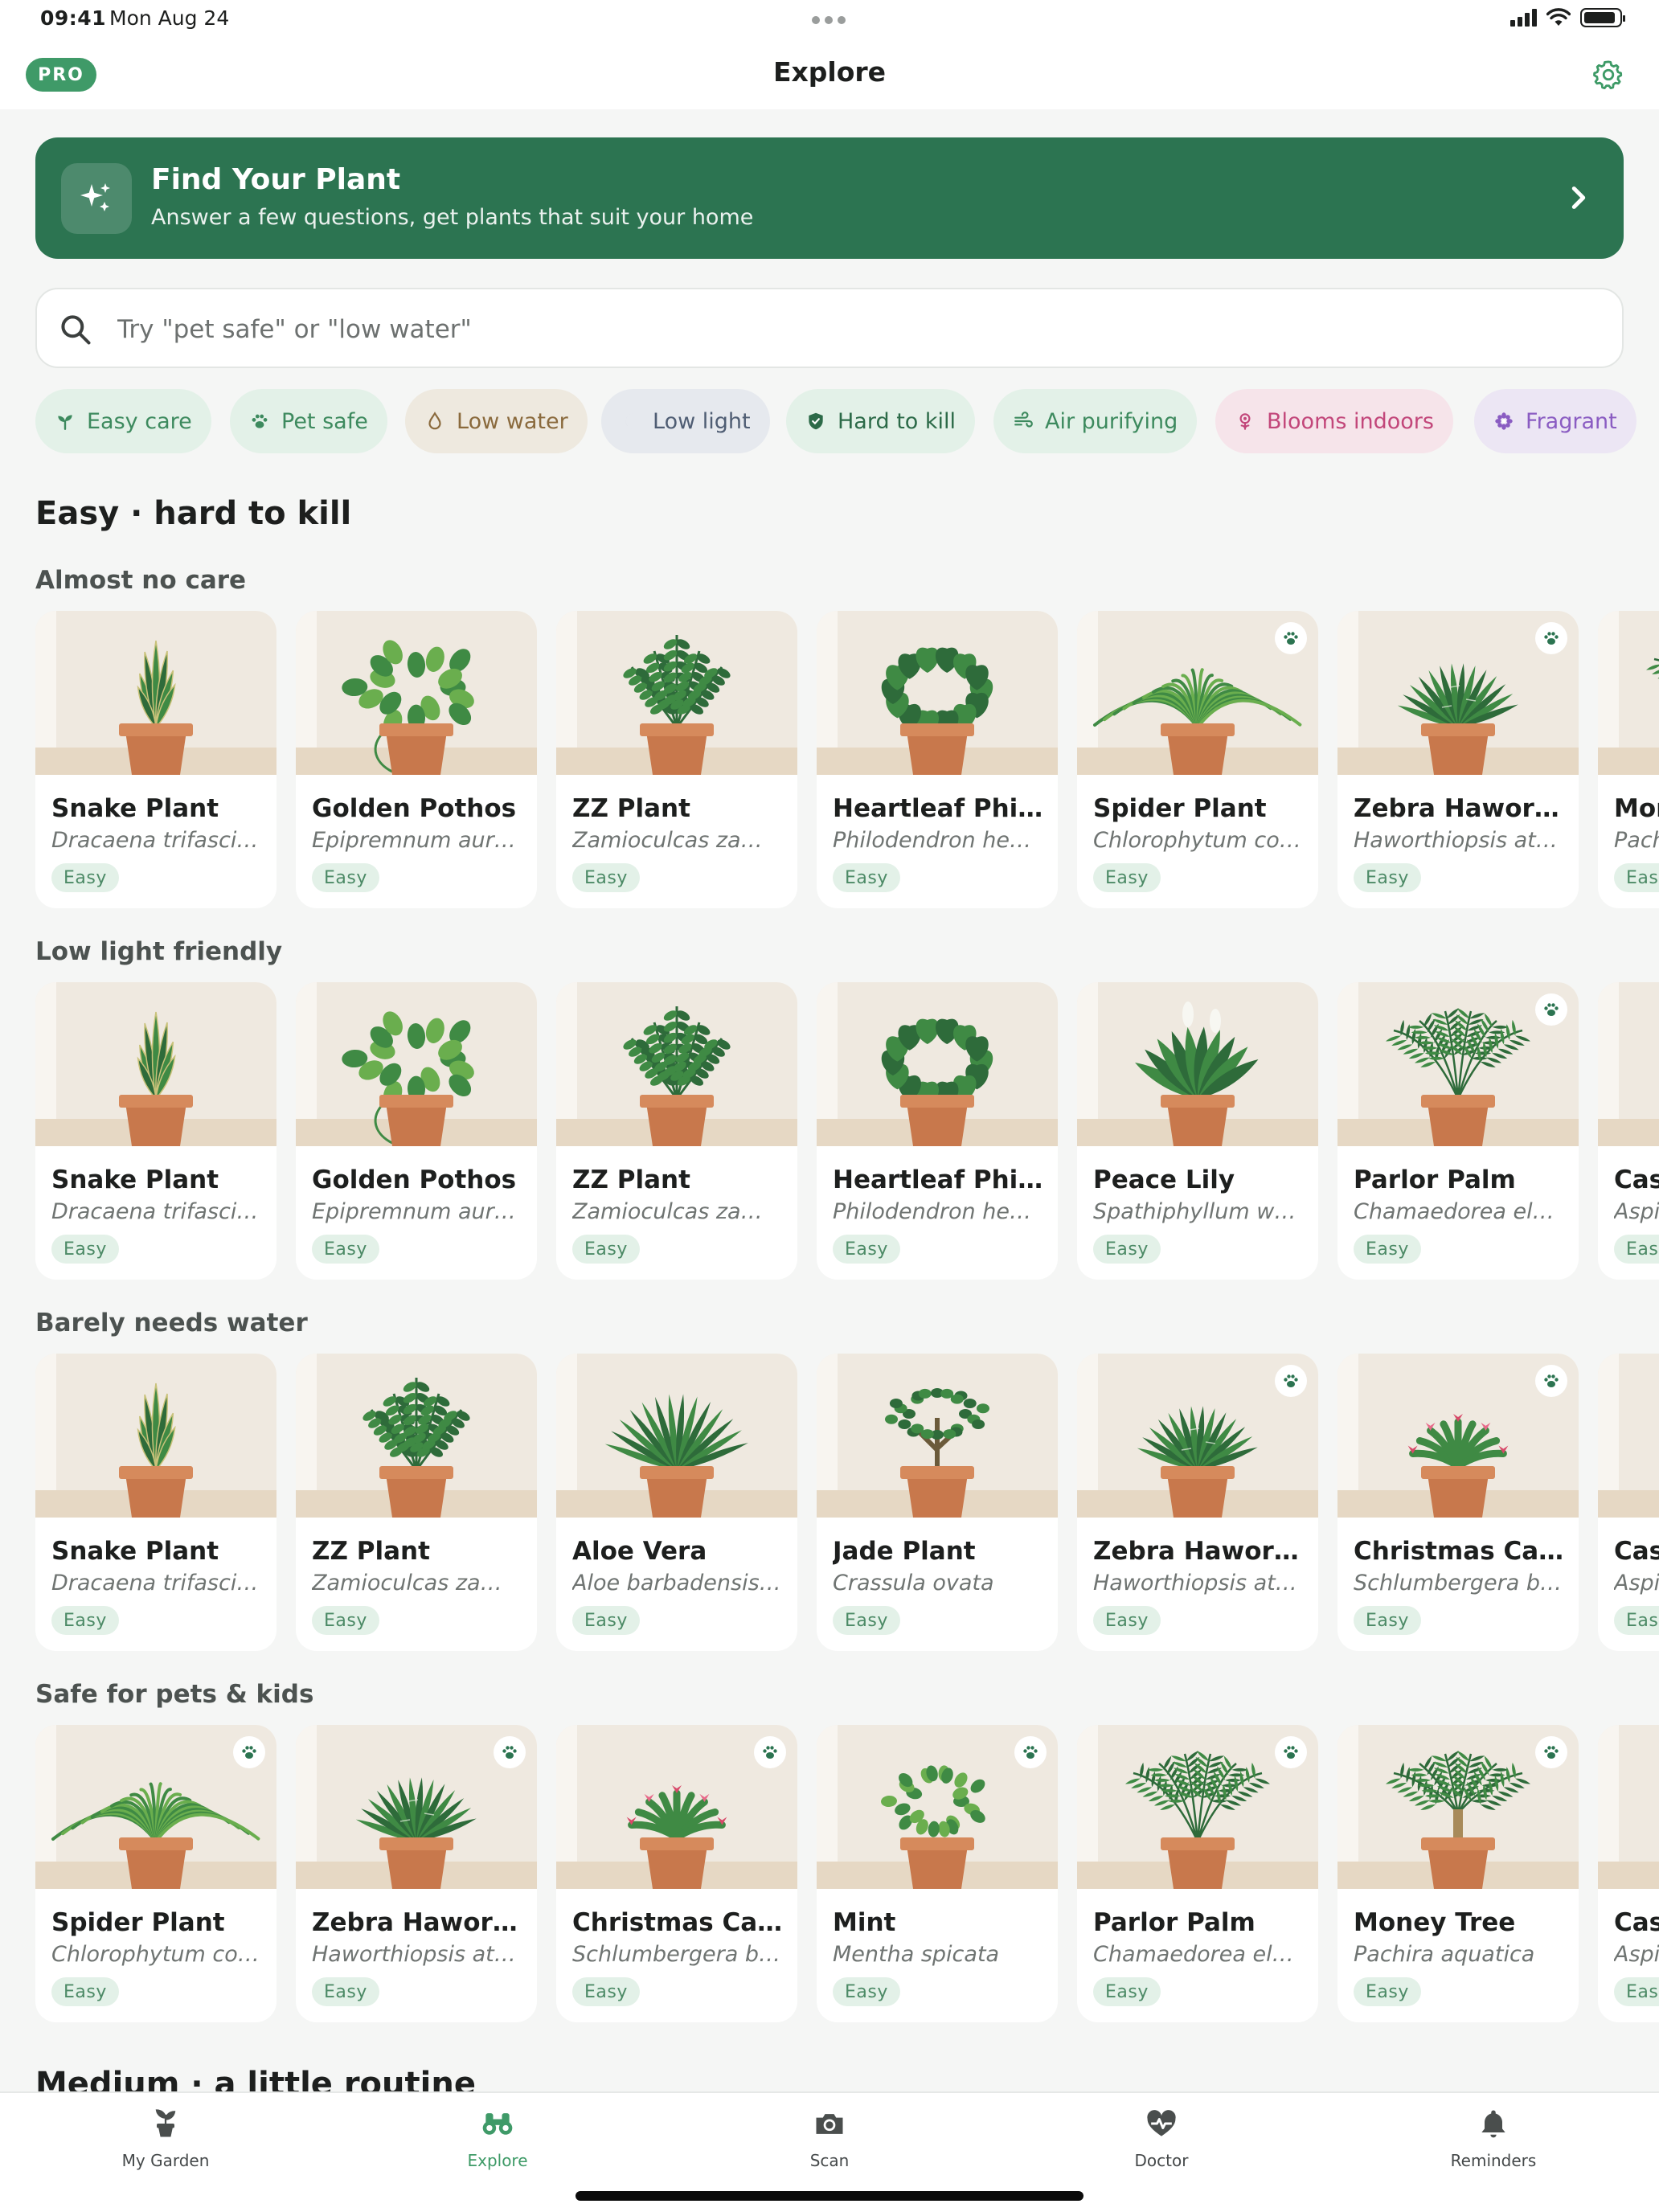 This screenshot has width=1659, height=2212. Describe the element at coordinates (169, 18) in the screenshot. I see `status-date: Mon Aug 24` at that location.